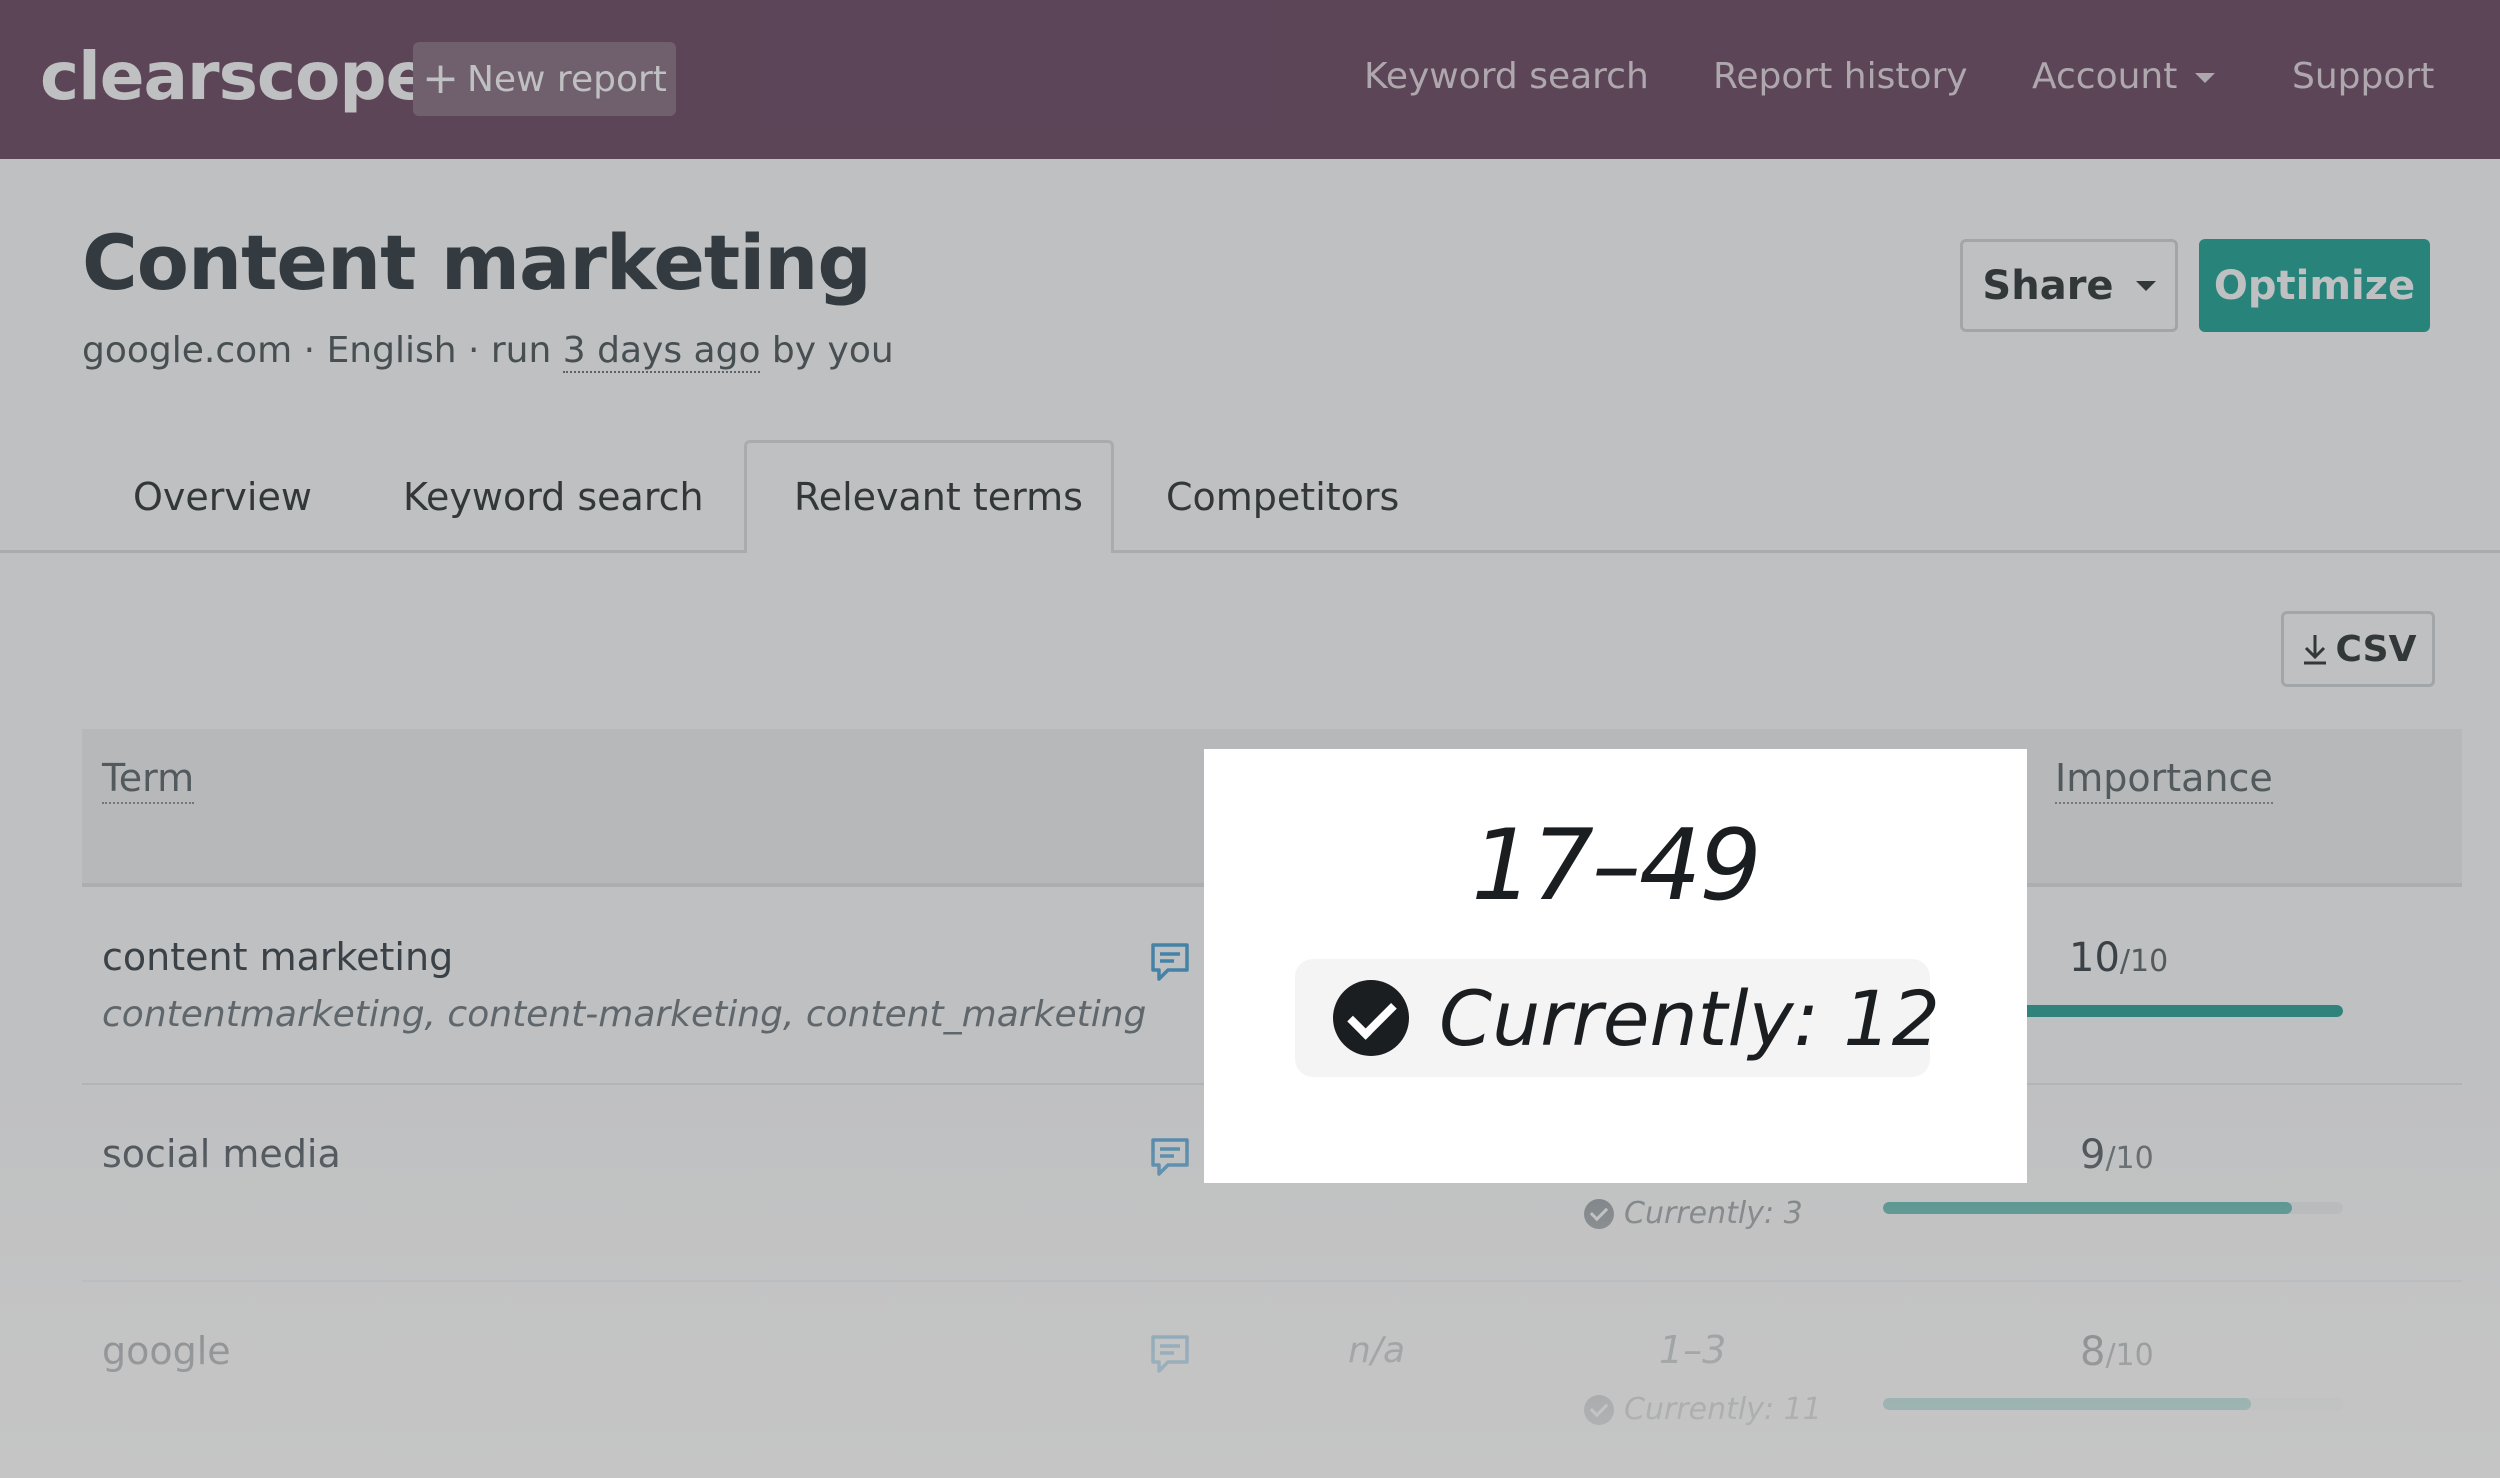 This screenshot has height=1478, width=2500. I want to click on importance-value: 9, so click(2093, 1155).